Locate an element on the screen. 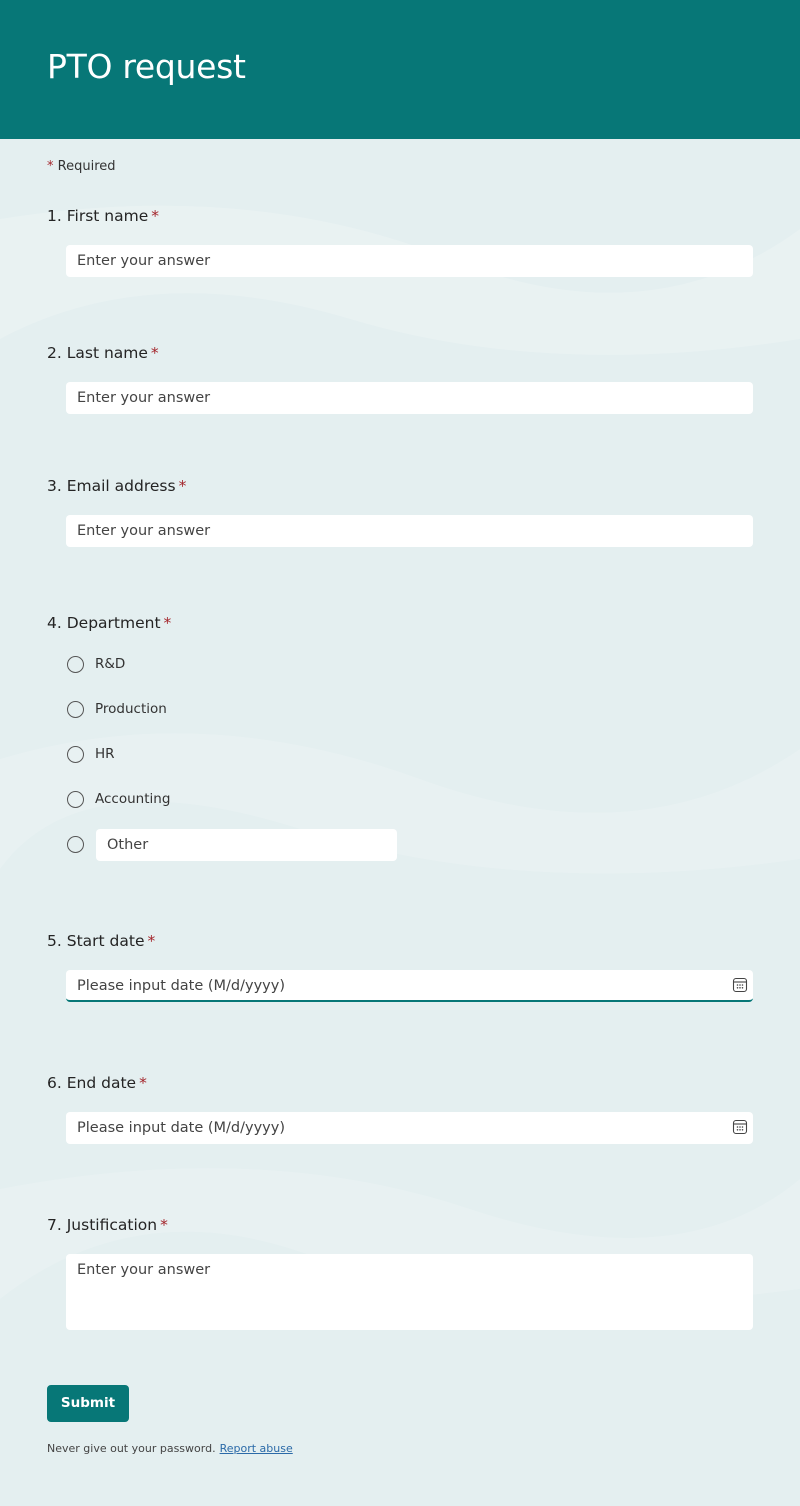  first-name-input: Enter your answer is located at coordinates (409, 261).